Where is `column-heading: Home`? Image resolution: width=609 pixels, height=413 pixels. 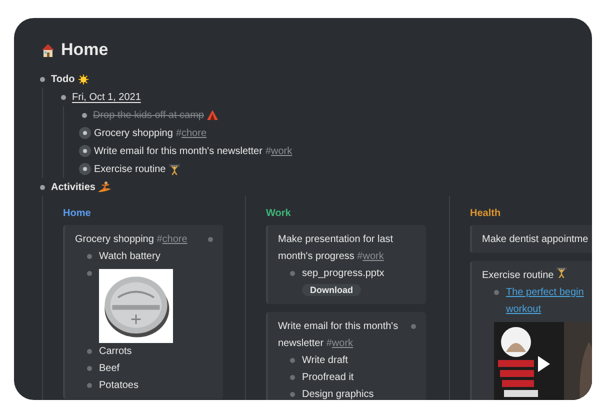 column-heading: Home is located at coordinates (77, 213).